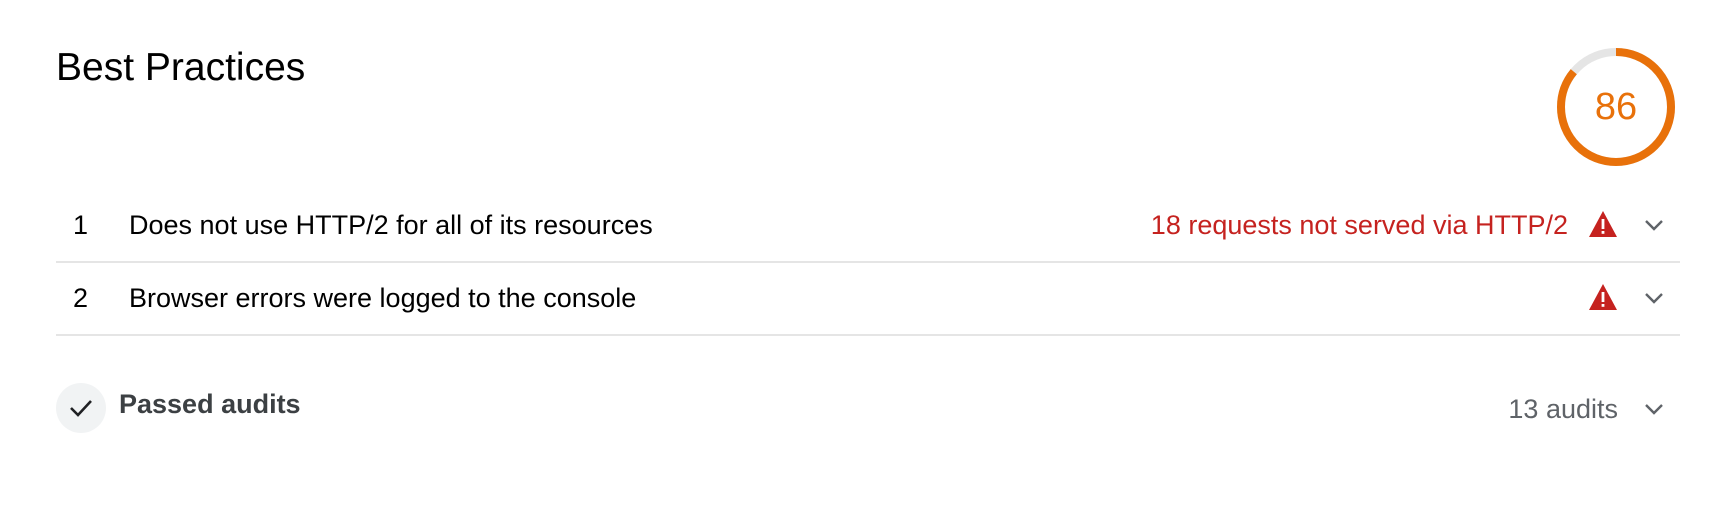 This screenshot has width=1736, height=506. I want to click on passed-badge, so click(81, 408).